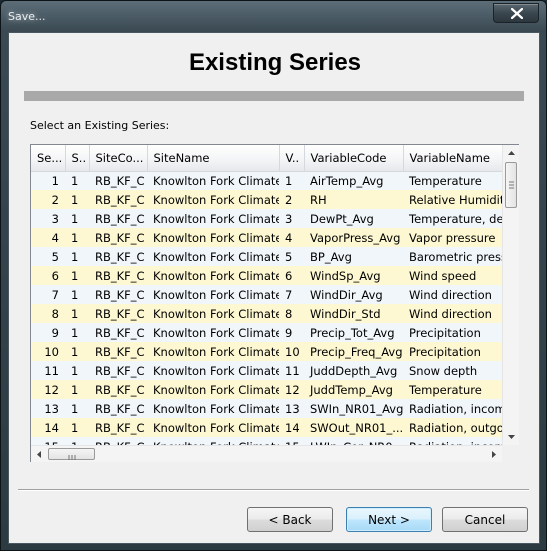 The width and height of the screenshot is (547, 551). I want to click on next-button: Next >, so click(389, 519).